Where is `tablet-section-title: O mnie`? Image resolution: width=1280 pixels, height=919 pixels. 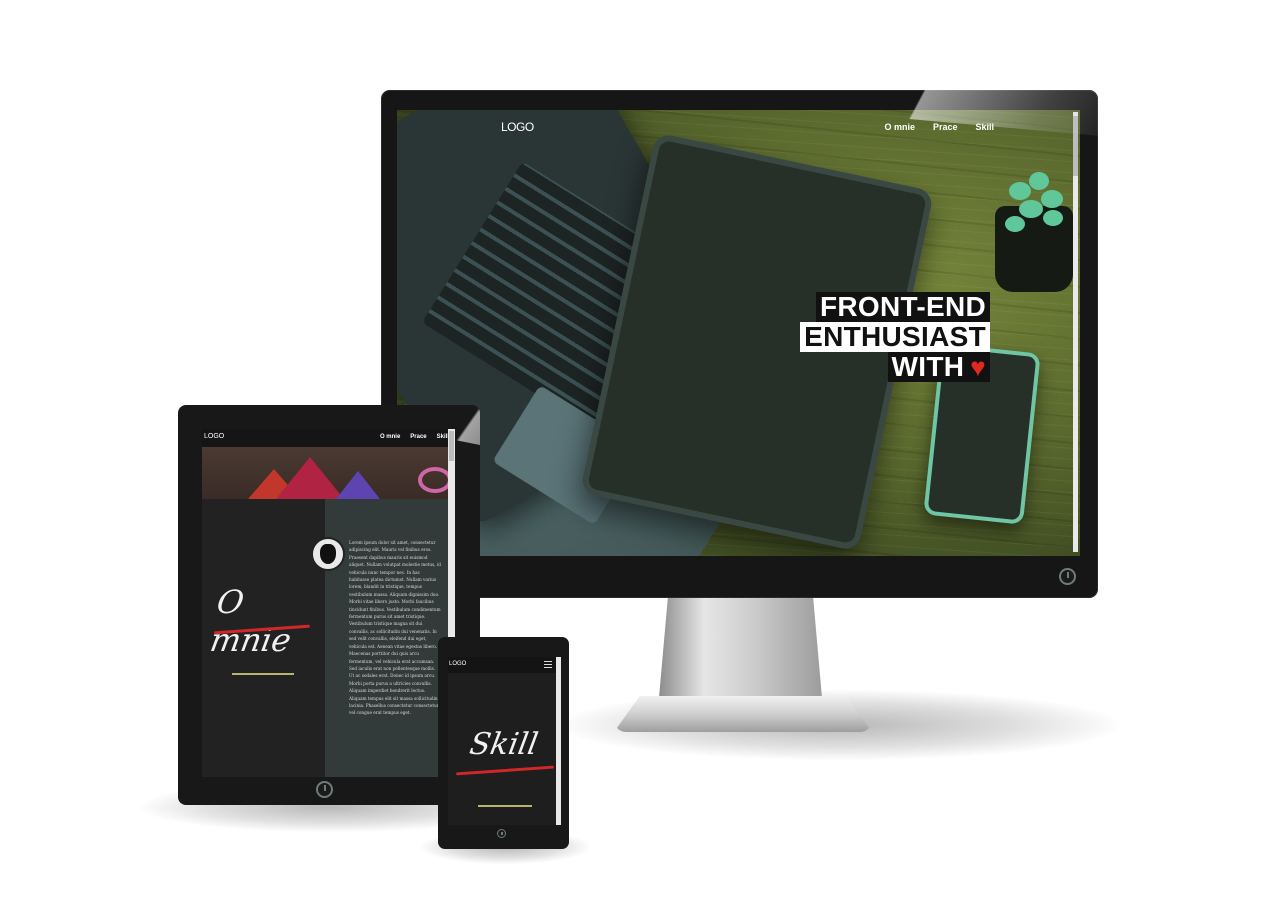
tablet-section-title: O mnie is located at coordinates (251, 621).